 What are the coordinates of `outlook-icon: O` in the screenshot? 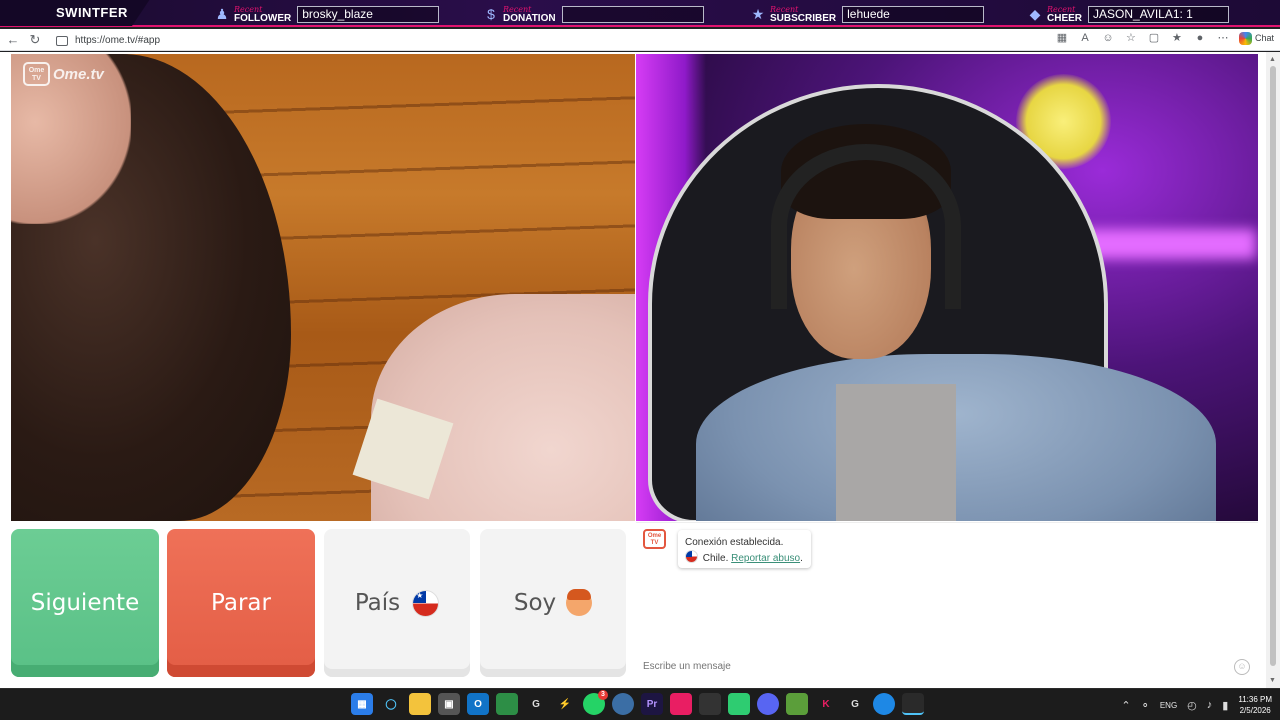 It's located at (478, 704).